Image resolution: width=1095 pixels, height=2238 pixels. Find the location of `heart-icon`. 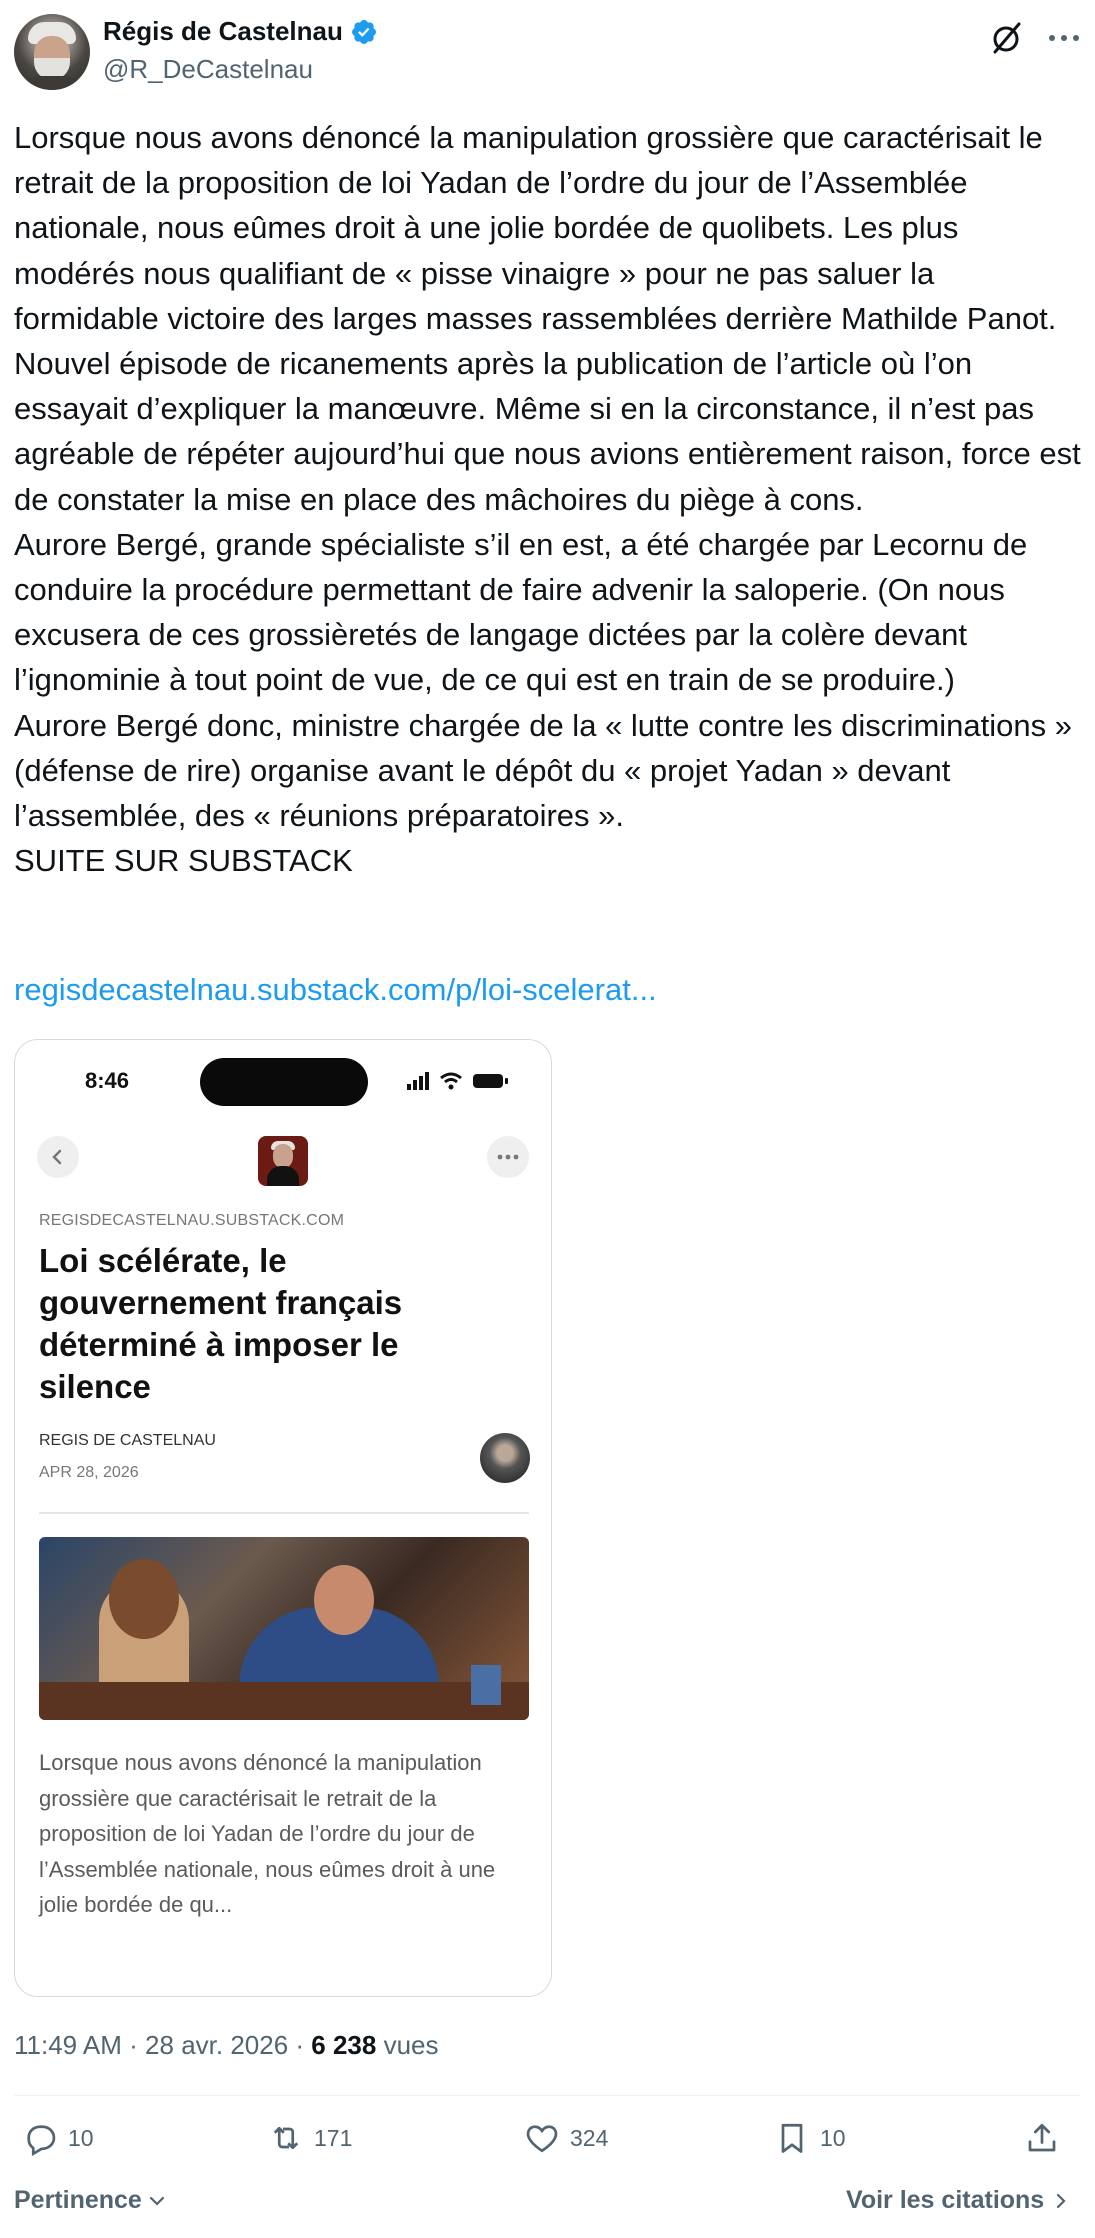

heart-icon is located at coordinates (542, 2139).